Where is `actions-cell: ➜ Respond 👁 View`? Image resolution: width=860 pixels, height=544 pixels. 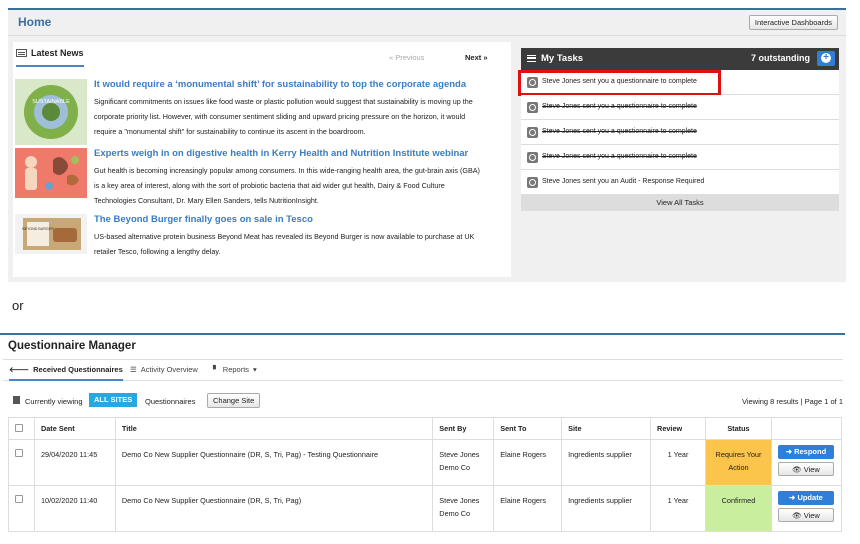 actions-cell: ➜ Respond 👁 View is located at coordinates (806, 462).